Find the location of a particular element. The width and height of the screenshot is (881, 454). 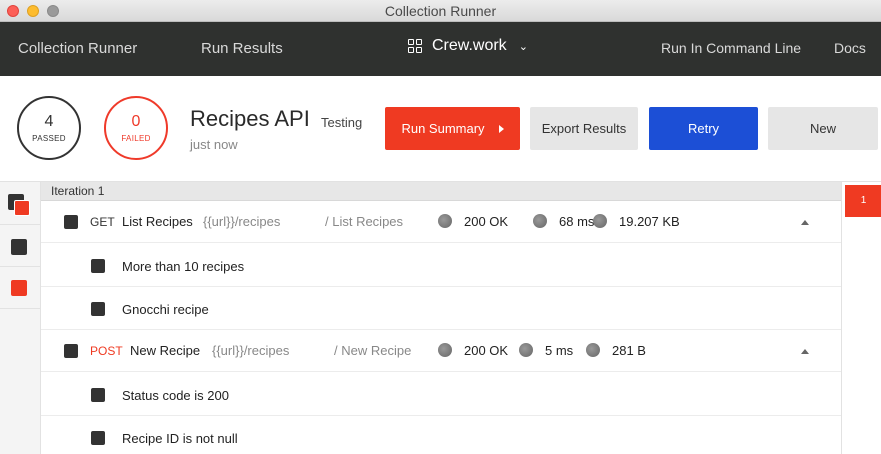

workspace-selector: Crew.work ⌄ is located at coordinates (468, 46).